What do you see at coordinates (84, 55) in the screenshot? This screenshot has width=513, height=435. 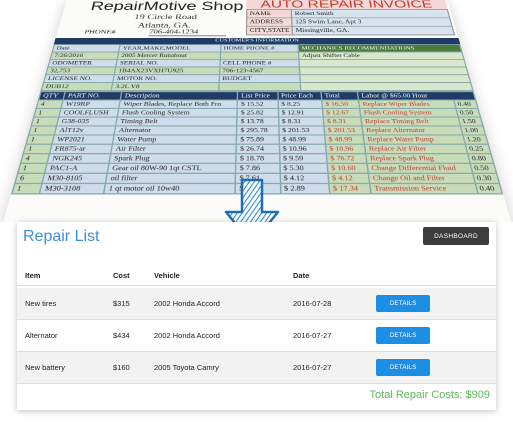 I see `vehicle-cell: 7/26/2016` at bounding box center [84, 55].